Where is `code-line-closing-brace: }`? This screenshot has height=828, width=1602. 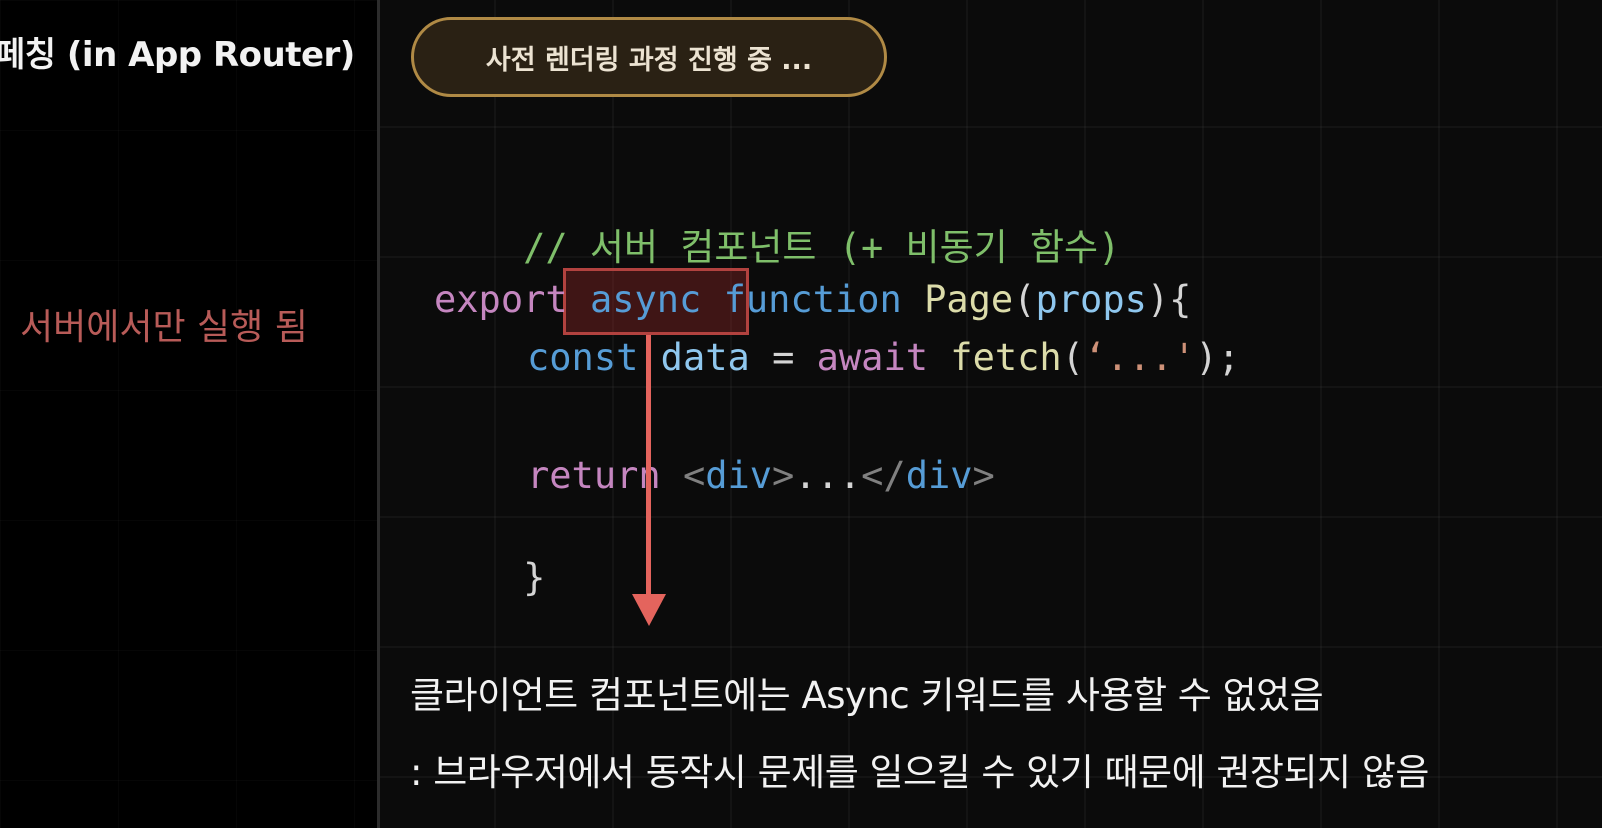 code-line-closing-brace: } is located at coordinates (489, 578).